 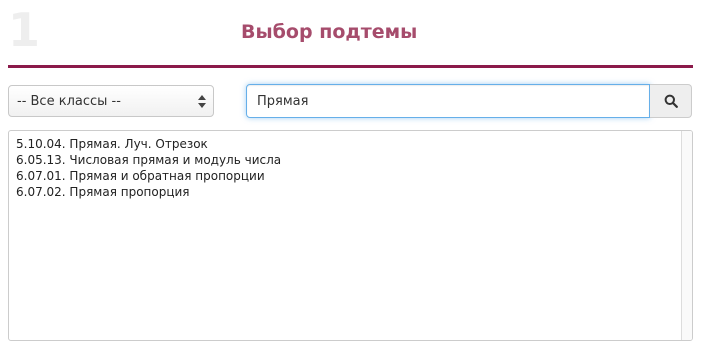 What do you see at coordinates (202, 101) in the screenshot?
I see `select-arrows-icon` at bounding box center [202, 101].